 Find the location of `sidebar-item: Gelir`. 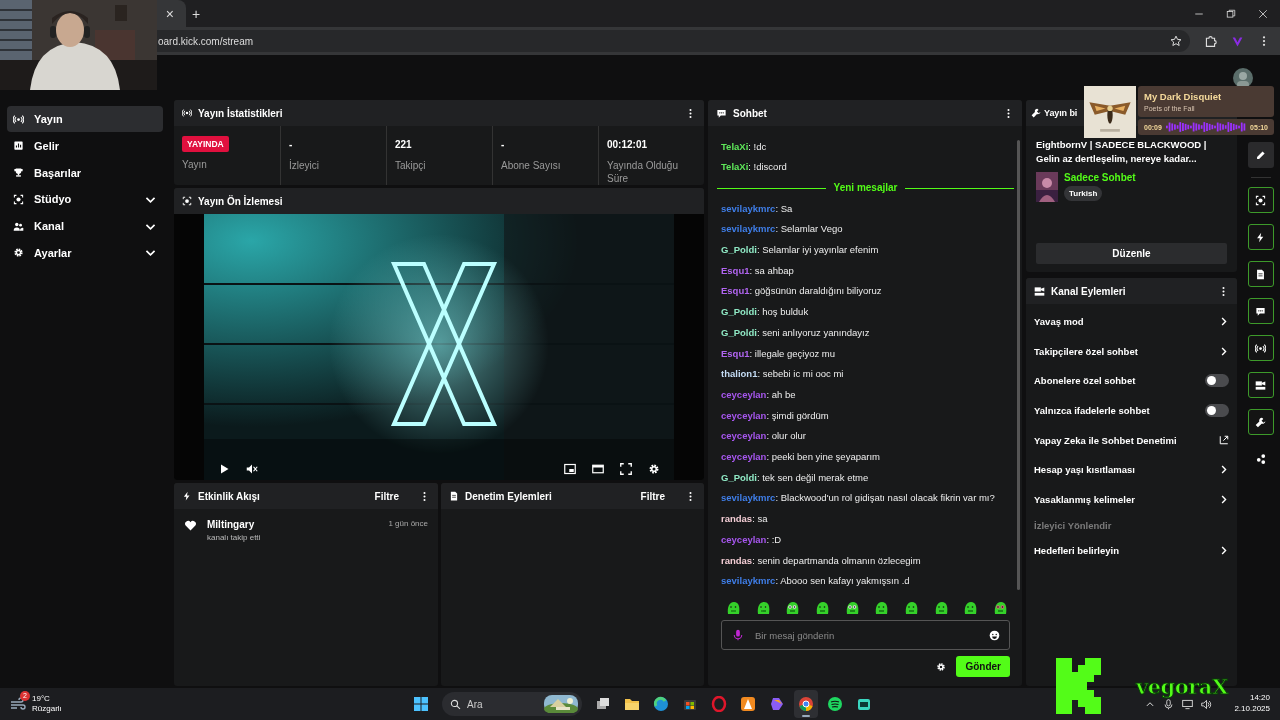

sidebar-item: Gelir is located at coordinates (85, 145).